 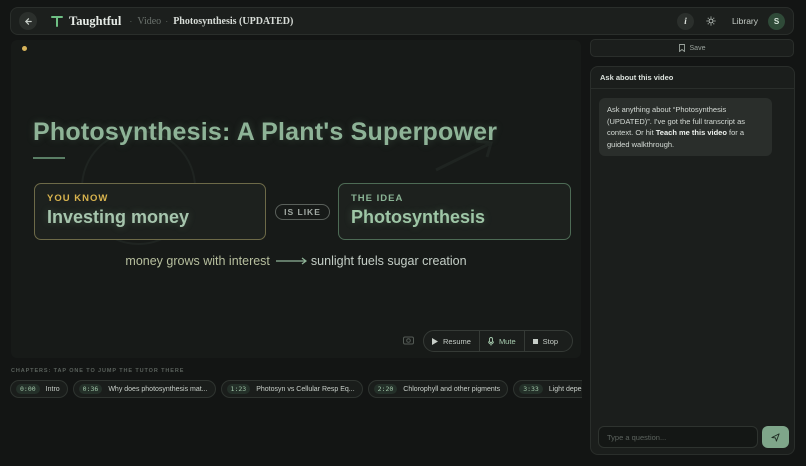 What do you see at coordinates (678, 437) in the screenshot?
I see `question-input` at bounding box center [678, 437].